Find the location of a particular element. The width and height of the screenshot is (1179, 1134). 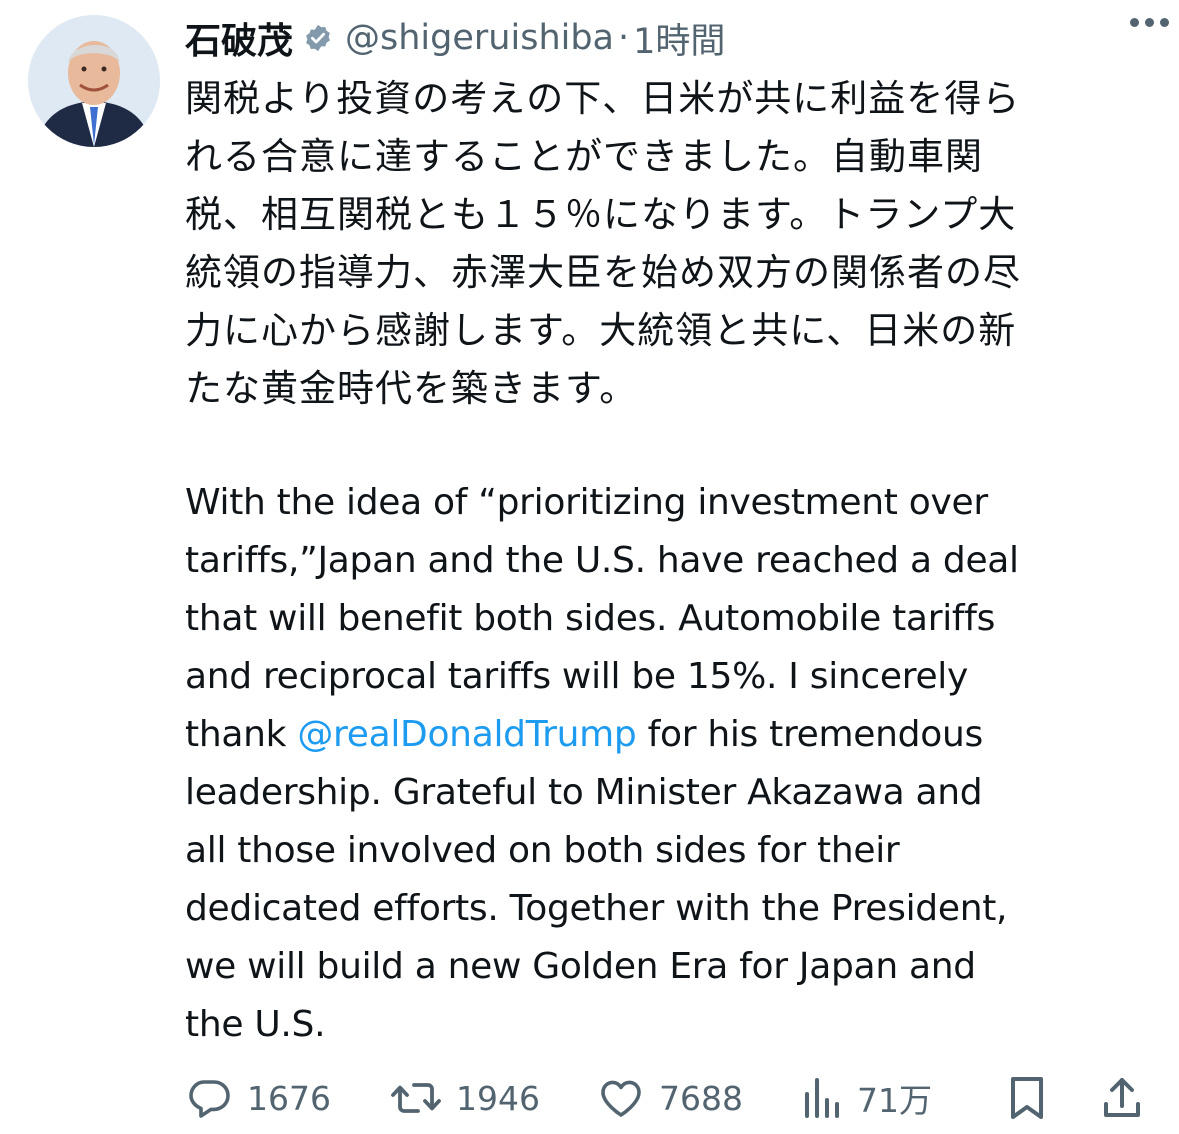

author-avatar is located at coordinates (94, 81).